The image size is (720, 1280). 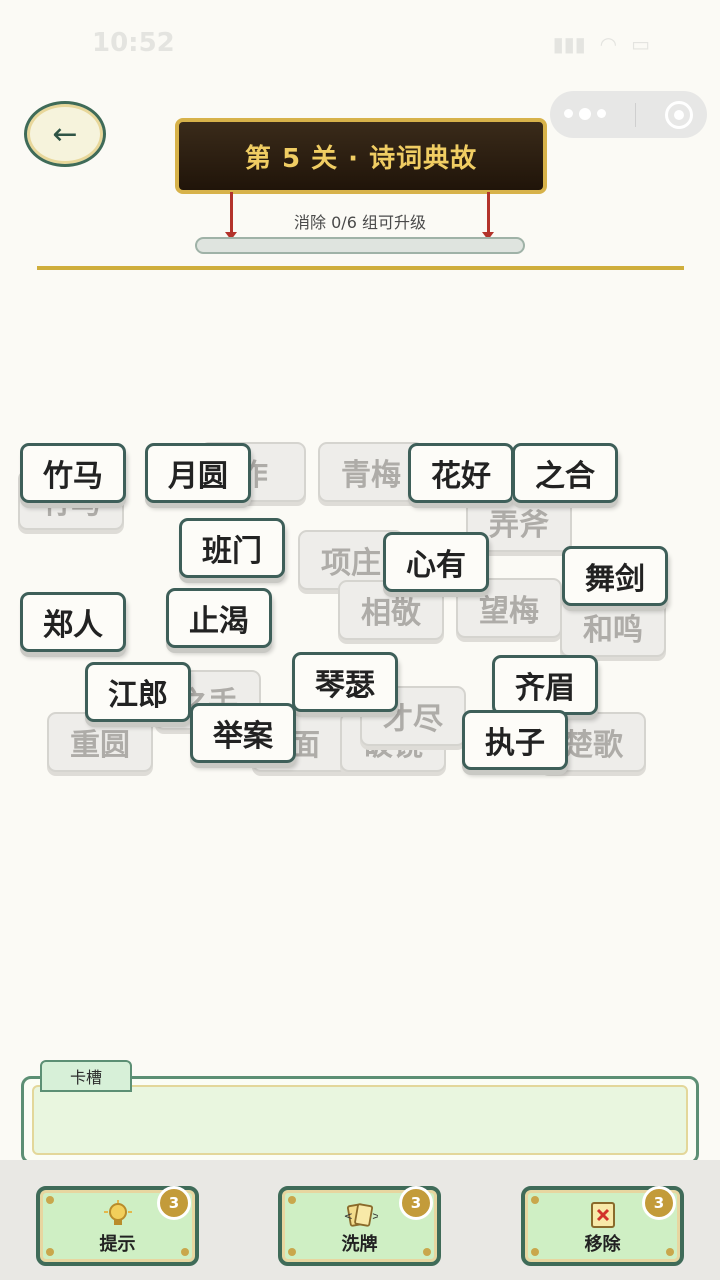 I want to click on hint-label: 提示, so click(x=117, y=1244).